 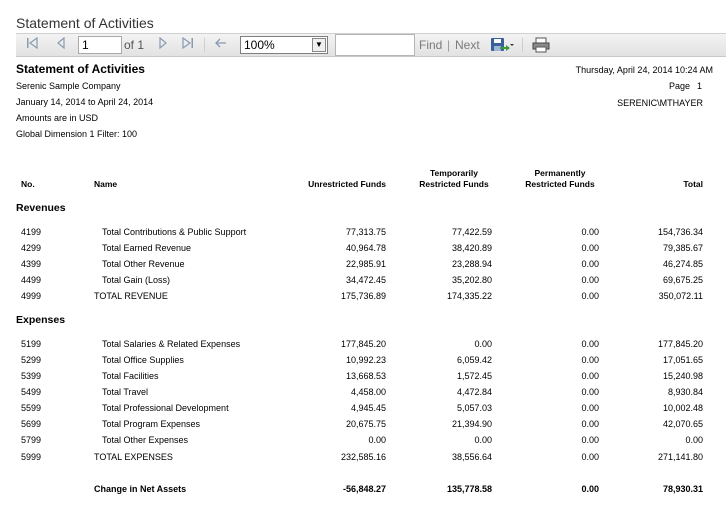 I want to click on row-temporary: 174,335.22, so click(x=469, y=296).